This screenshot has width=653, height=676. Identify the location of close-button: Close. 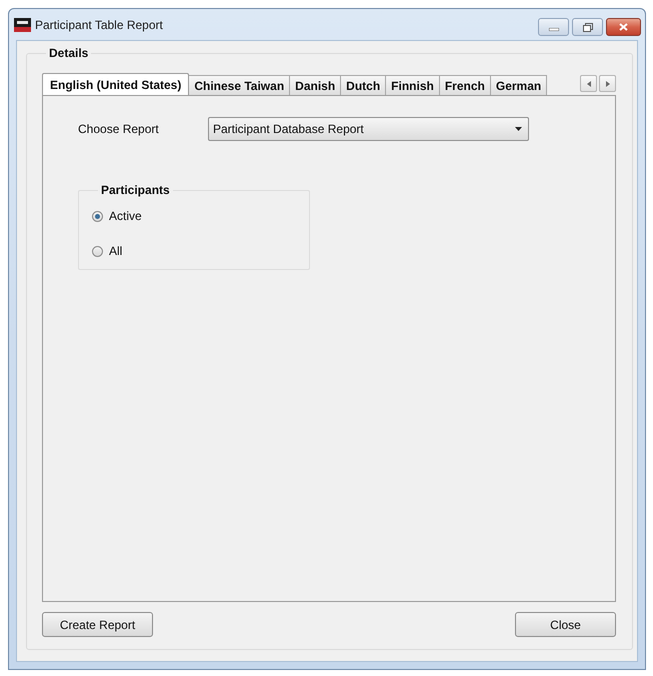
(565, 624).